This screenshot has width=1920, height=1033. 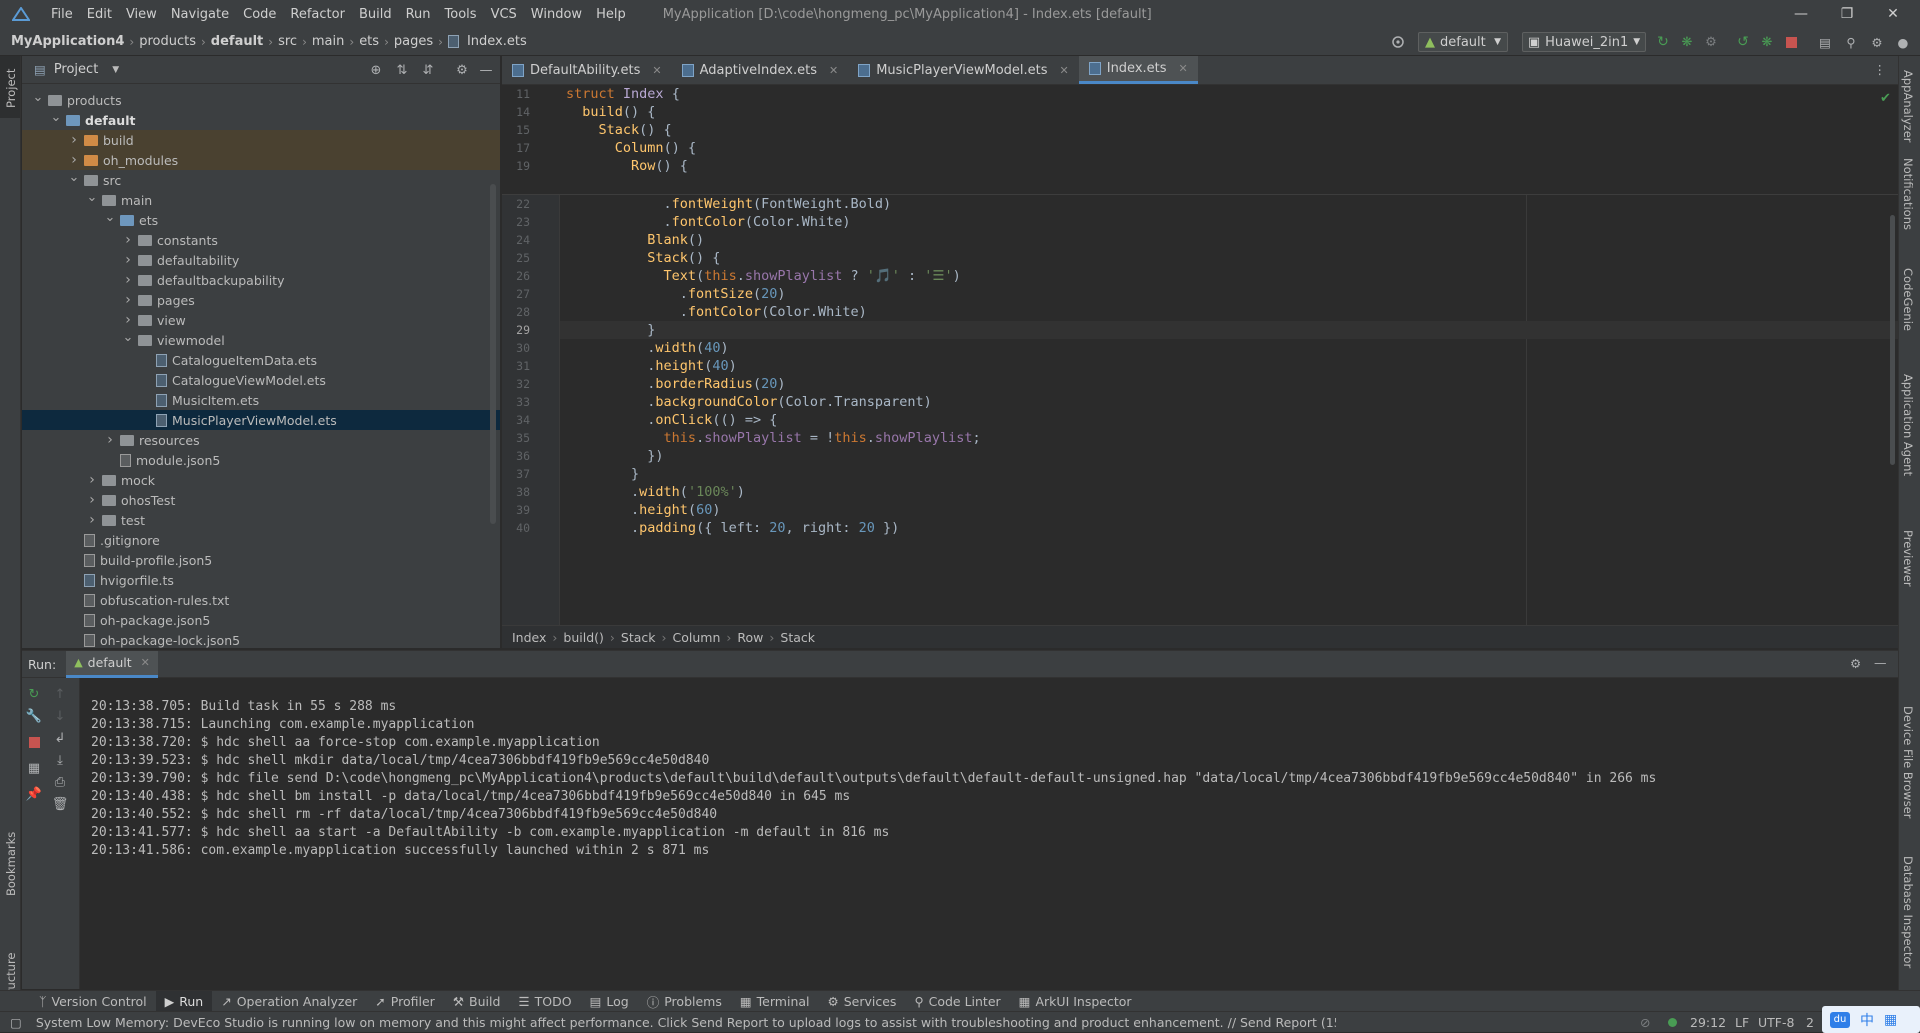 I want to click on tree-file: obfuscation-rules.txt, so click(x=261, y=600).